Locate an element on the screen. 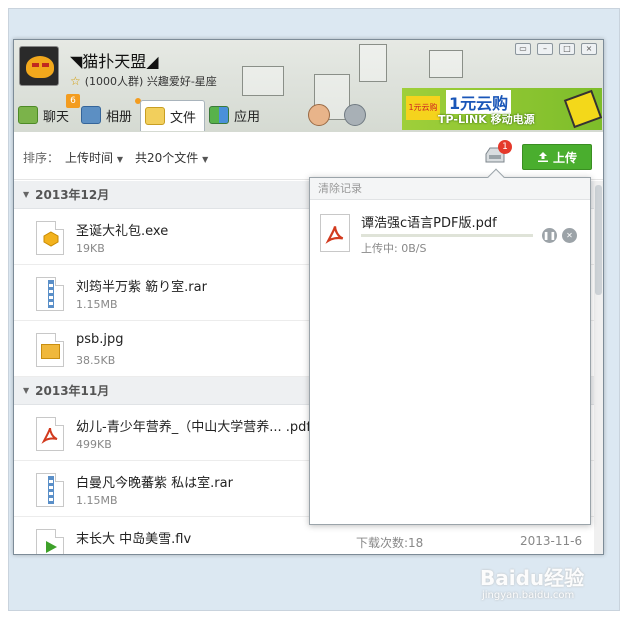  group-meta-text: (1000人群) 兴趣爱好-星座 is located at coordinates (150, 81).